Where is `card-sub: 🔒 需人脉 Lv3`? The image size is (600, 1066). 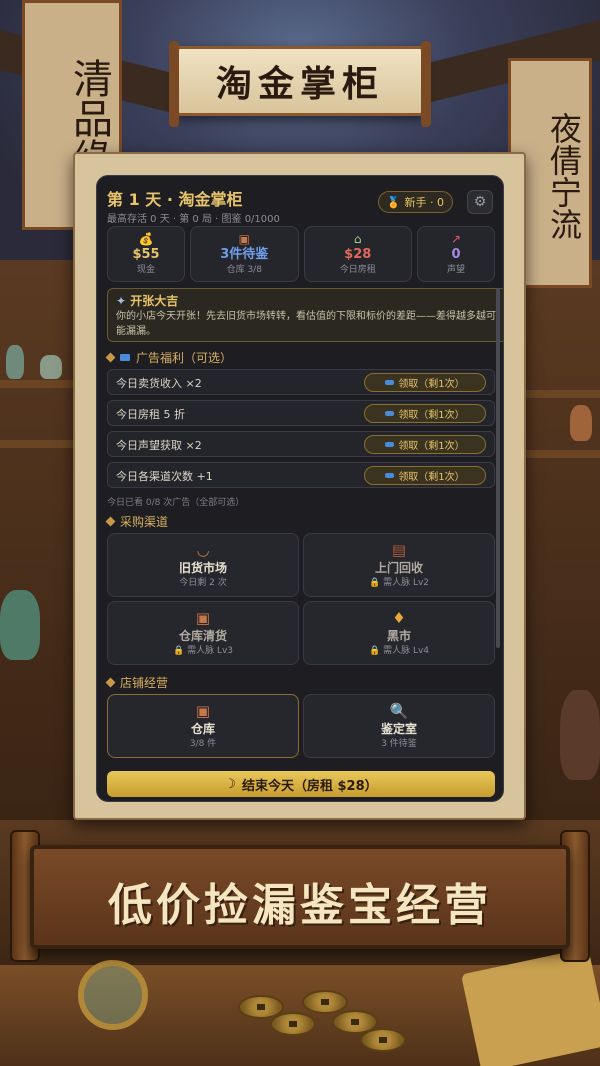 card-sub: 🔒 需人脉 Lv3 is located at coordinates (203, 651).